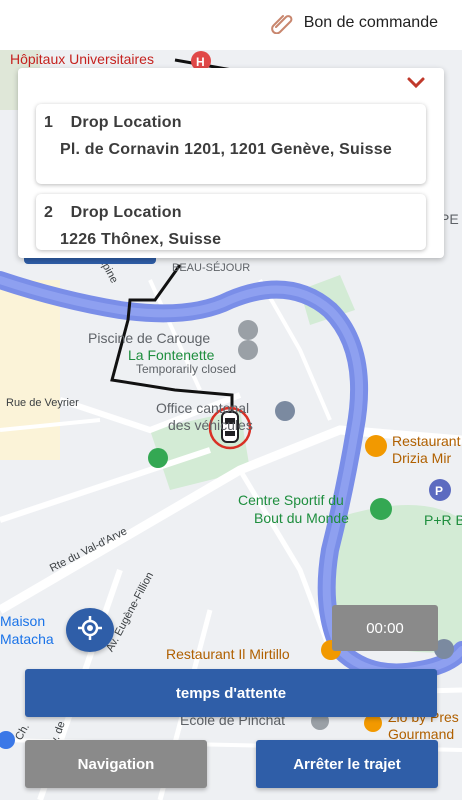 This screenshot has height=800, width=462. Describe the element at coordinates (283, 23) in the screenshot. I see `paperclip-icon` at that location.